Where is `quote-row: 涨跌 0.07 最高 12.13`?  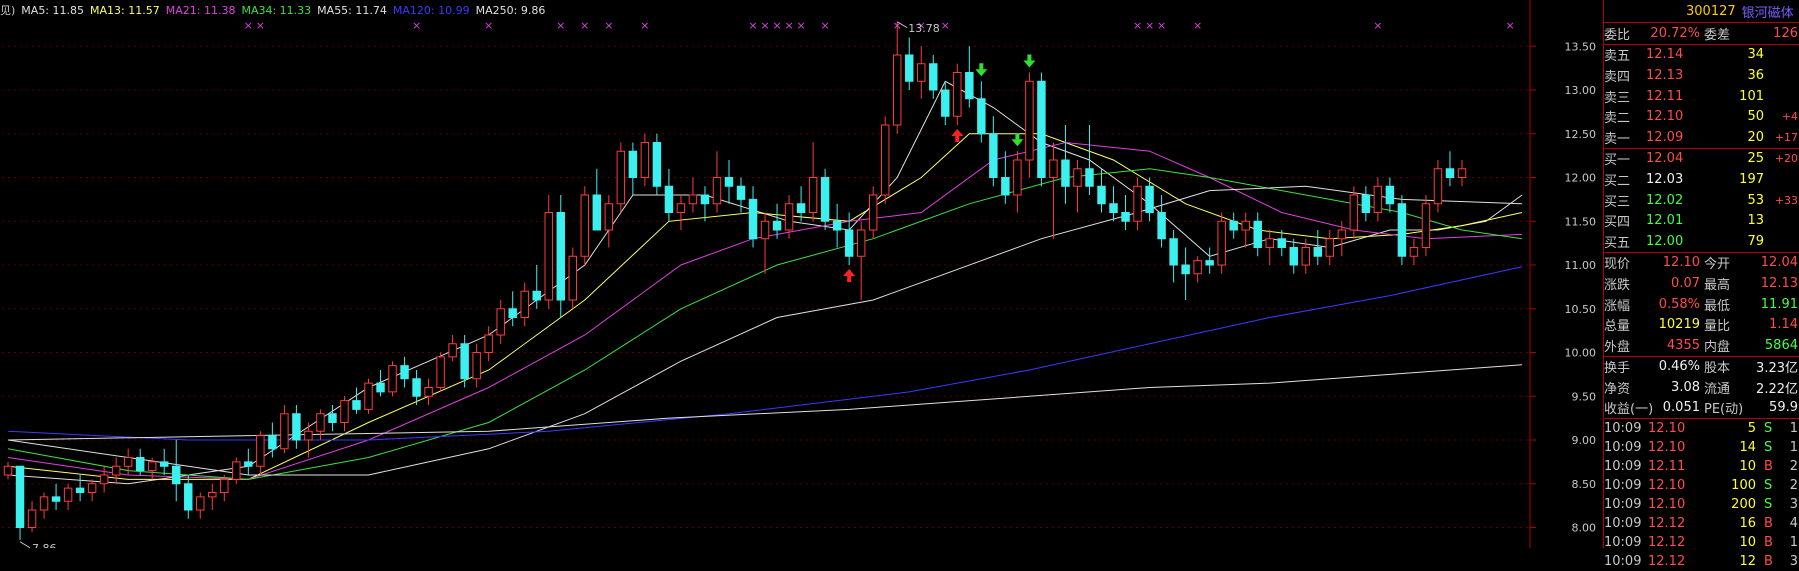 quote-row: 涨跌 0.07 最高 12.13 is located at coordinates (1701, 283).